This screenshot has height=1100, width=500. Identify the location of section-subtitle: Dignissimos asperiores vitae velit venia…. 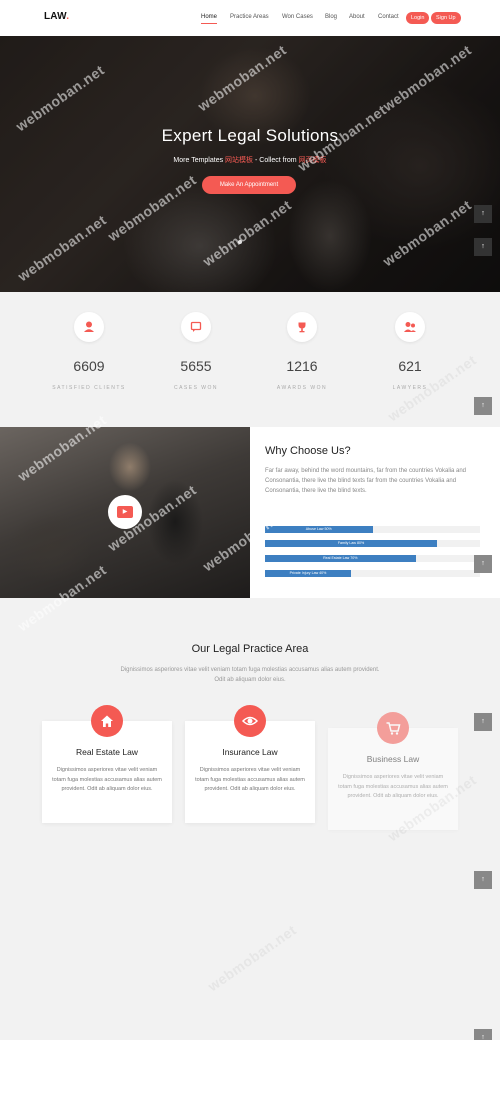
(250, 675).